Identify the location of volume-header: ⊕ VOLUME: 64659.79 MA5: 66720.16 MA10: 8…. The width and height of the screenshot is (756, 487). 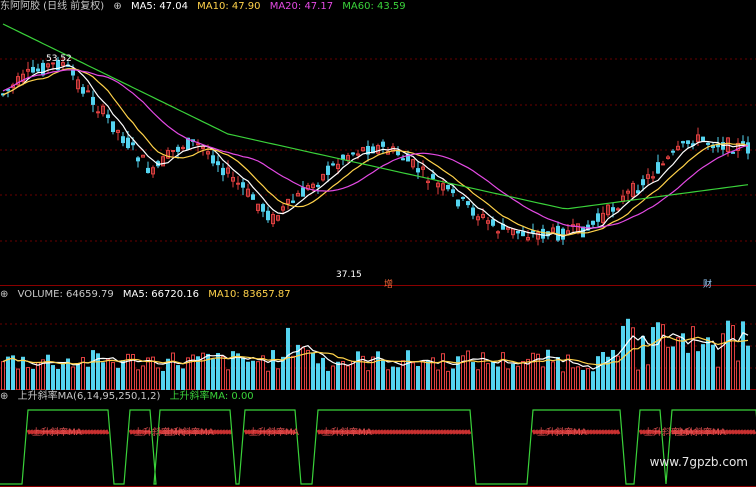
(148, 295).